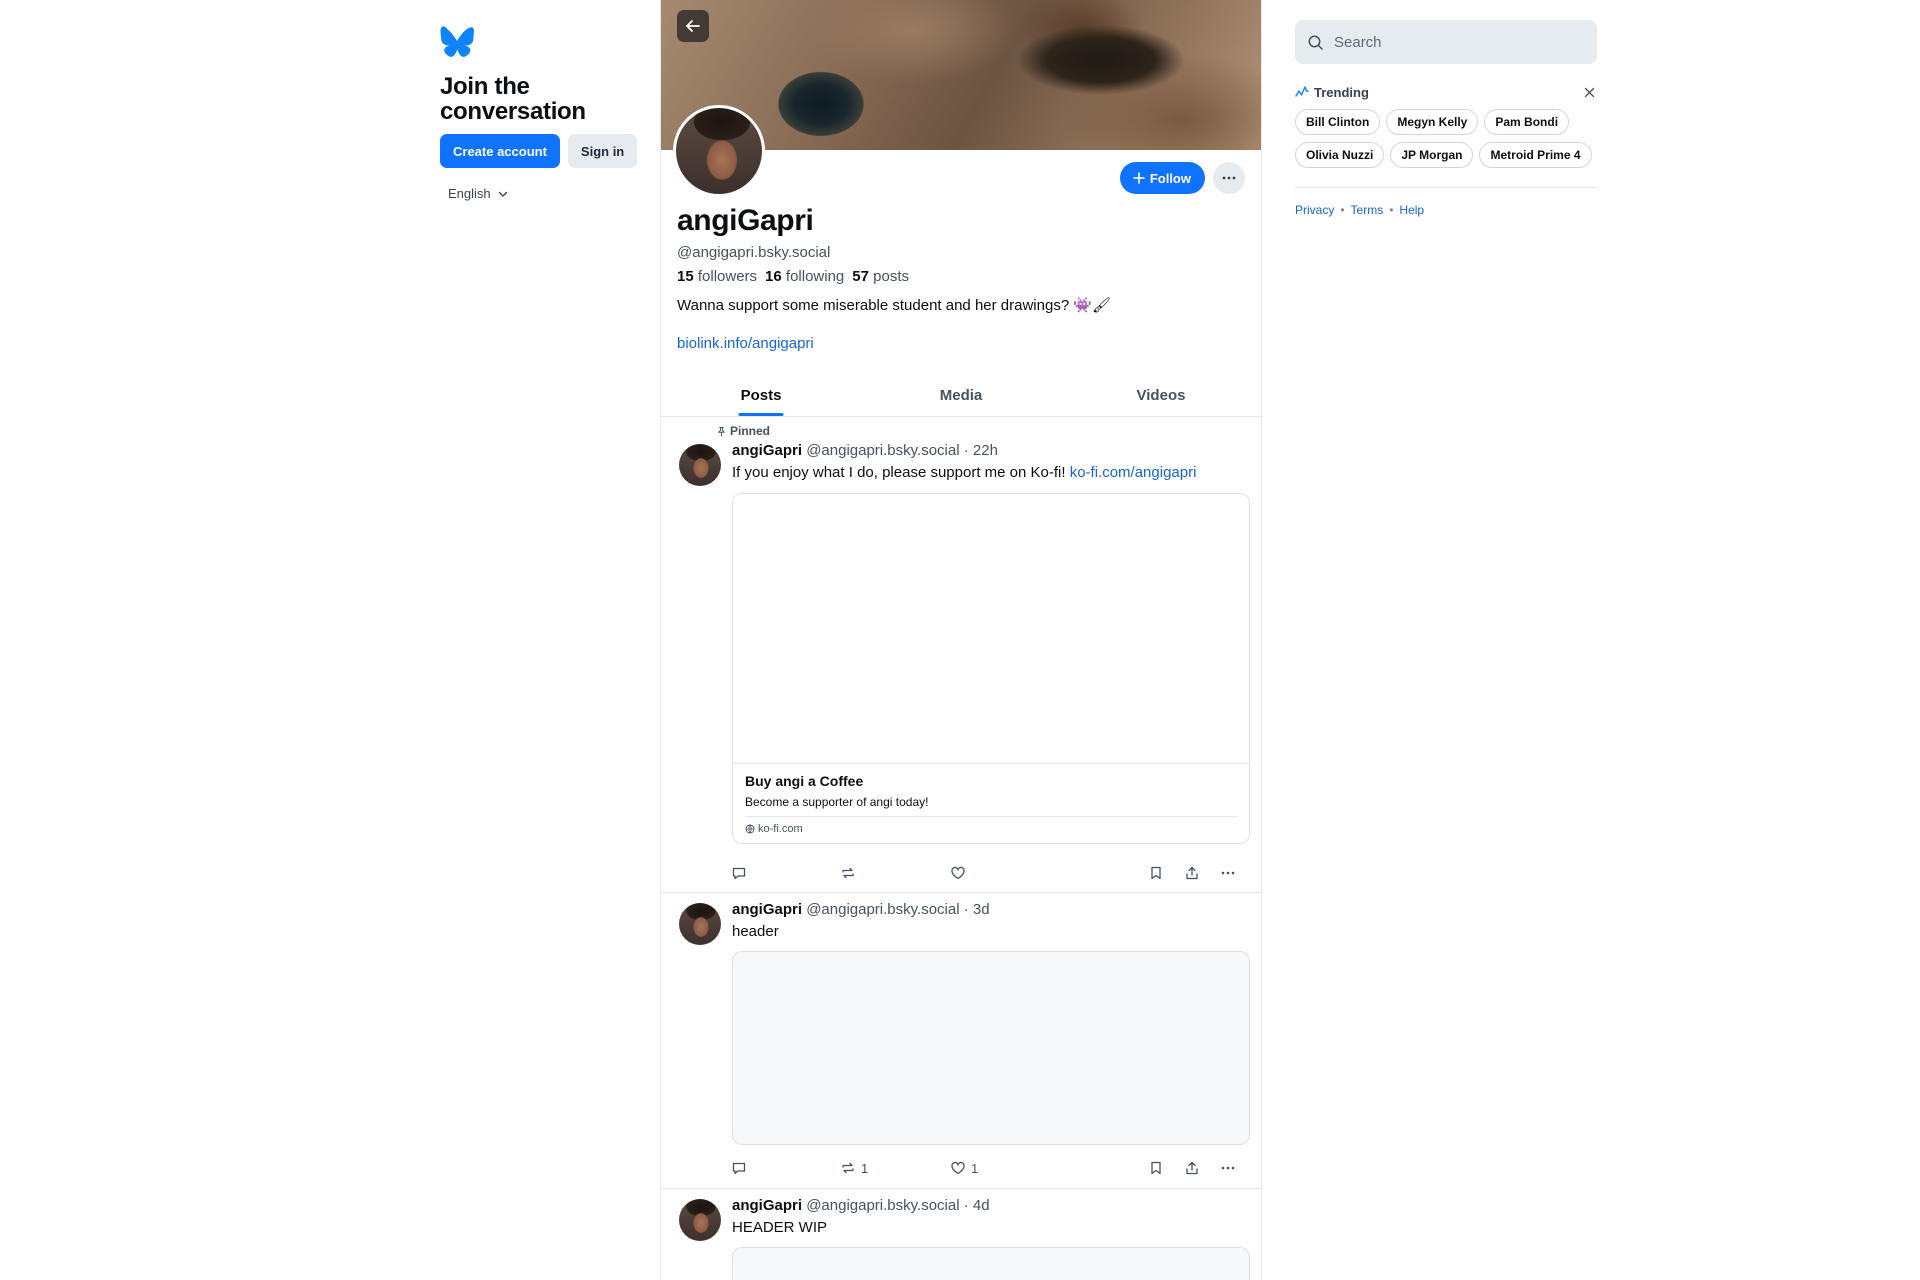 Image resolution: width=1920 pixels, height=1280 pixels. Describe the element at coordinates (981, 909) in the screenshot. I see `post-time: 3d` at that location.